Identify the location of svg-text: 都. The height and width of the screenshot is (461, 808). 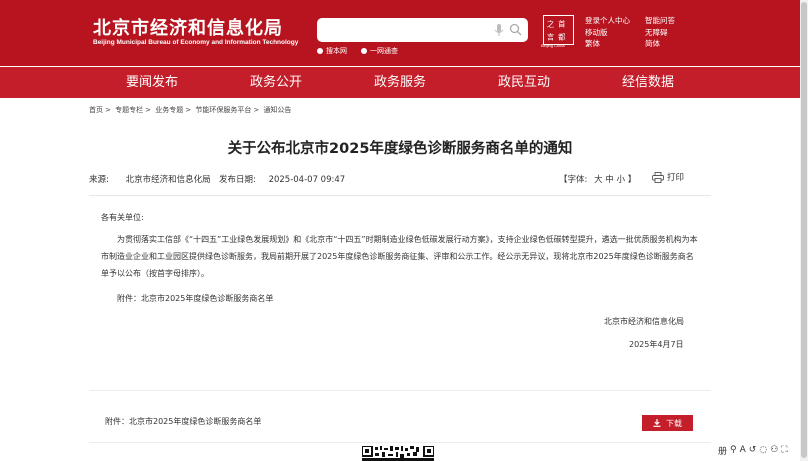
(562, 36).